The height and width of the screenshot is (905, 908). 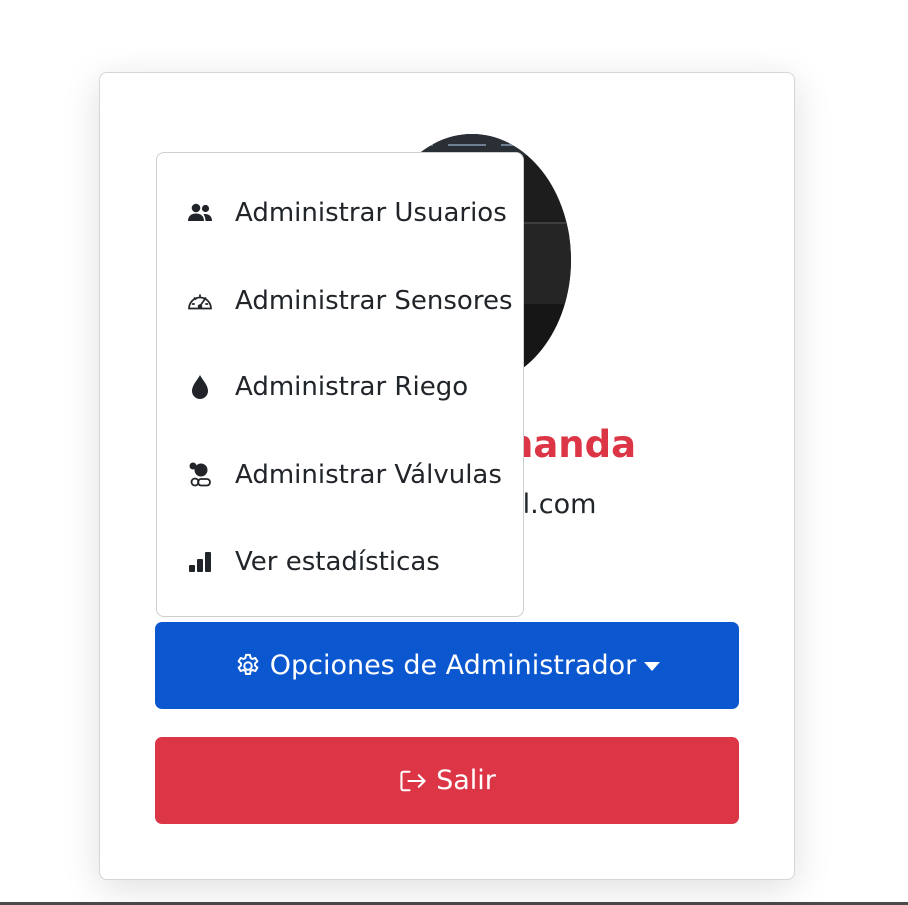 What do you see at coordinates (200, 213) in the screenshot?
I see `users-icon` at bounding box center [200, 213].